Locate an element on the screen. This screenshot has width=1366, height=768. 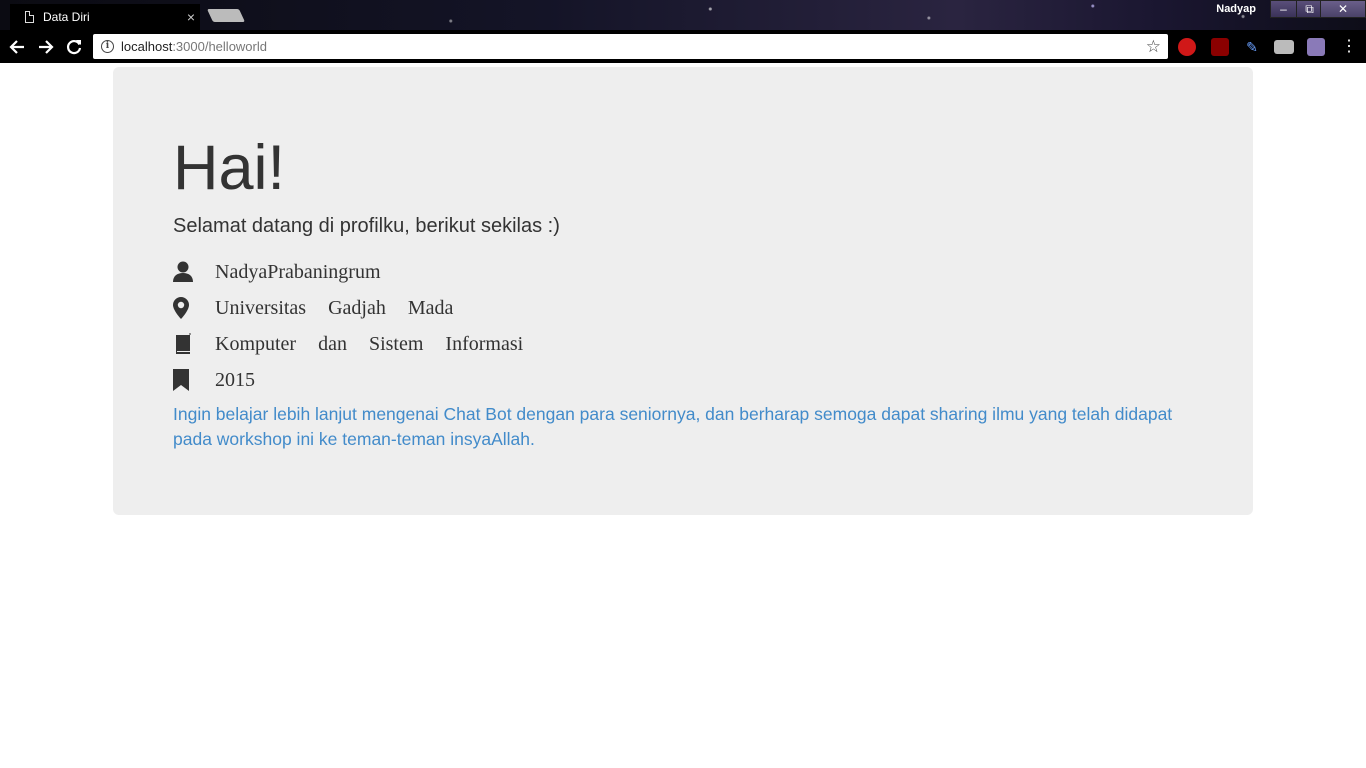
url-path: :3000/helloworld is located at coordinates (219, 46).